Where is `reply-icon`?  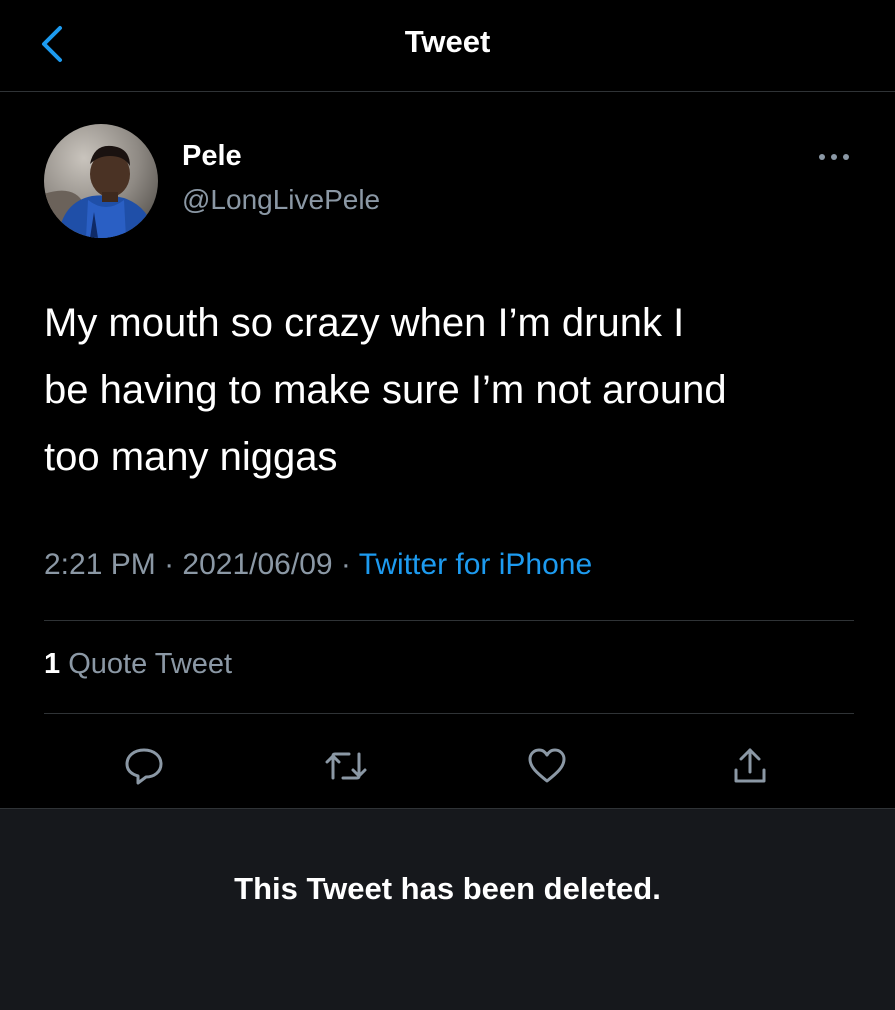
reply-icon is located at coordinates (144, 766).